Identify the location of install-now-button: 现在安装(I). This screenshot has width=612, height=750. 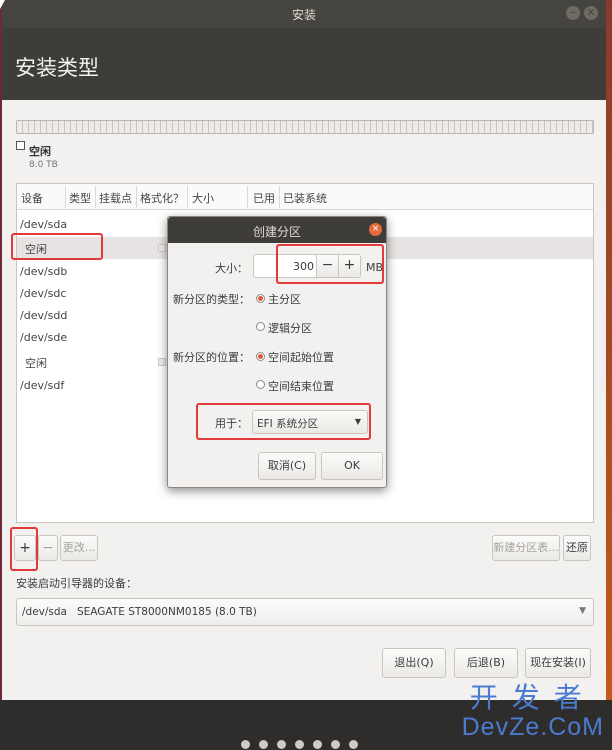
(558, 663).